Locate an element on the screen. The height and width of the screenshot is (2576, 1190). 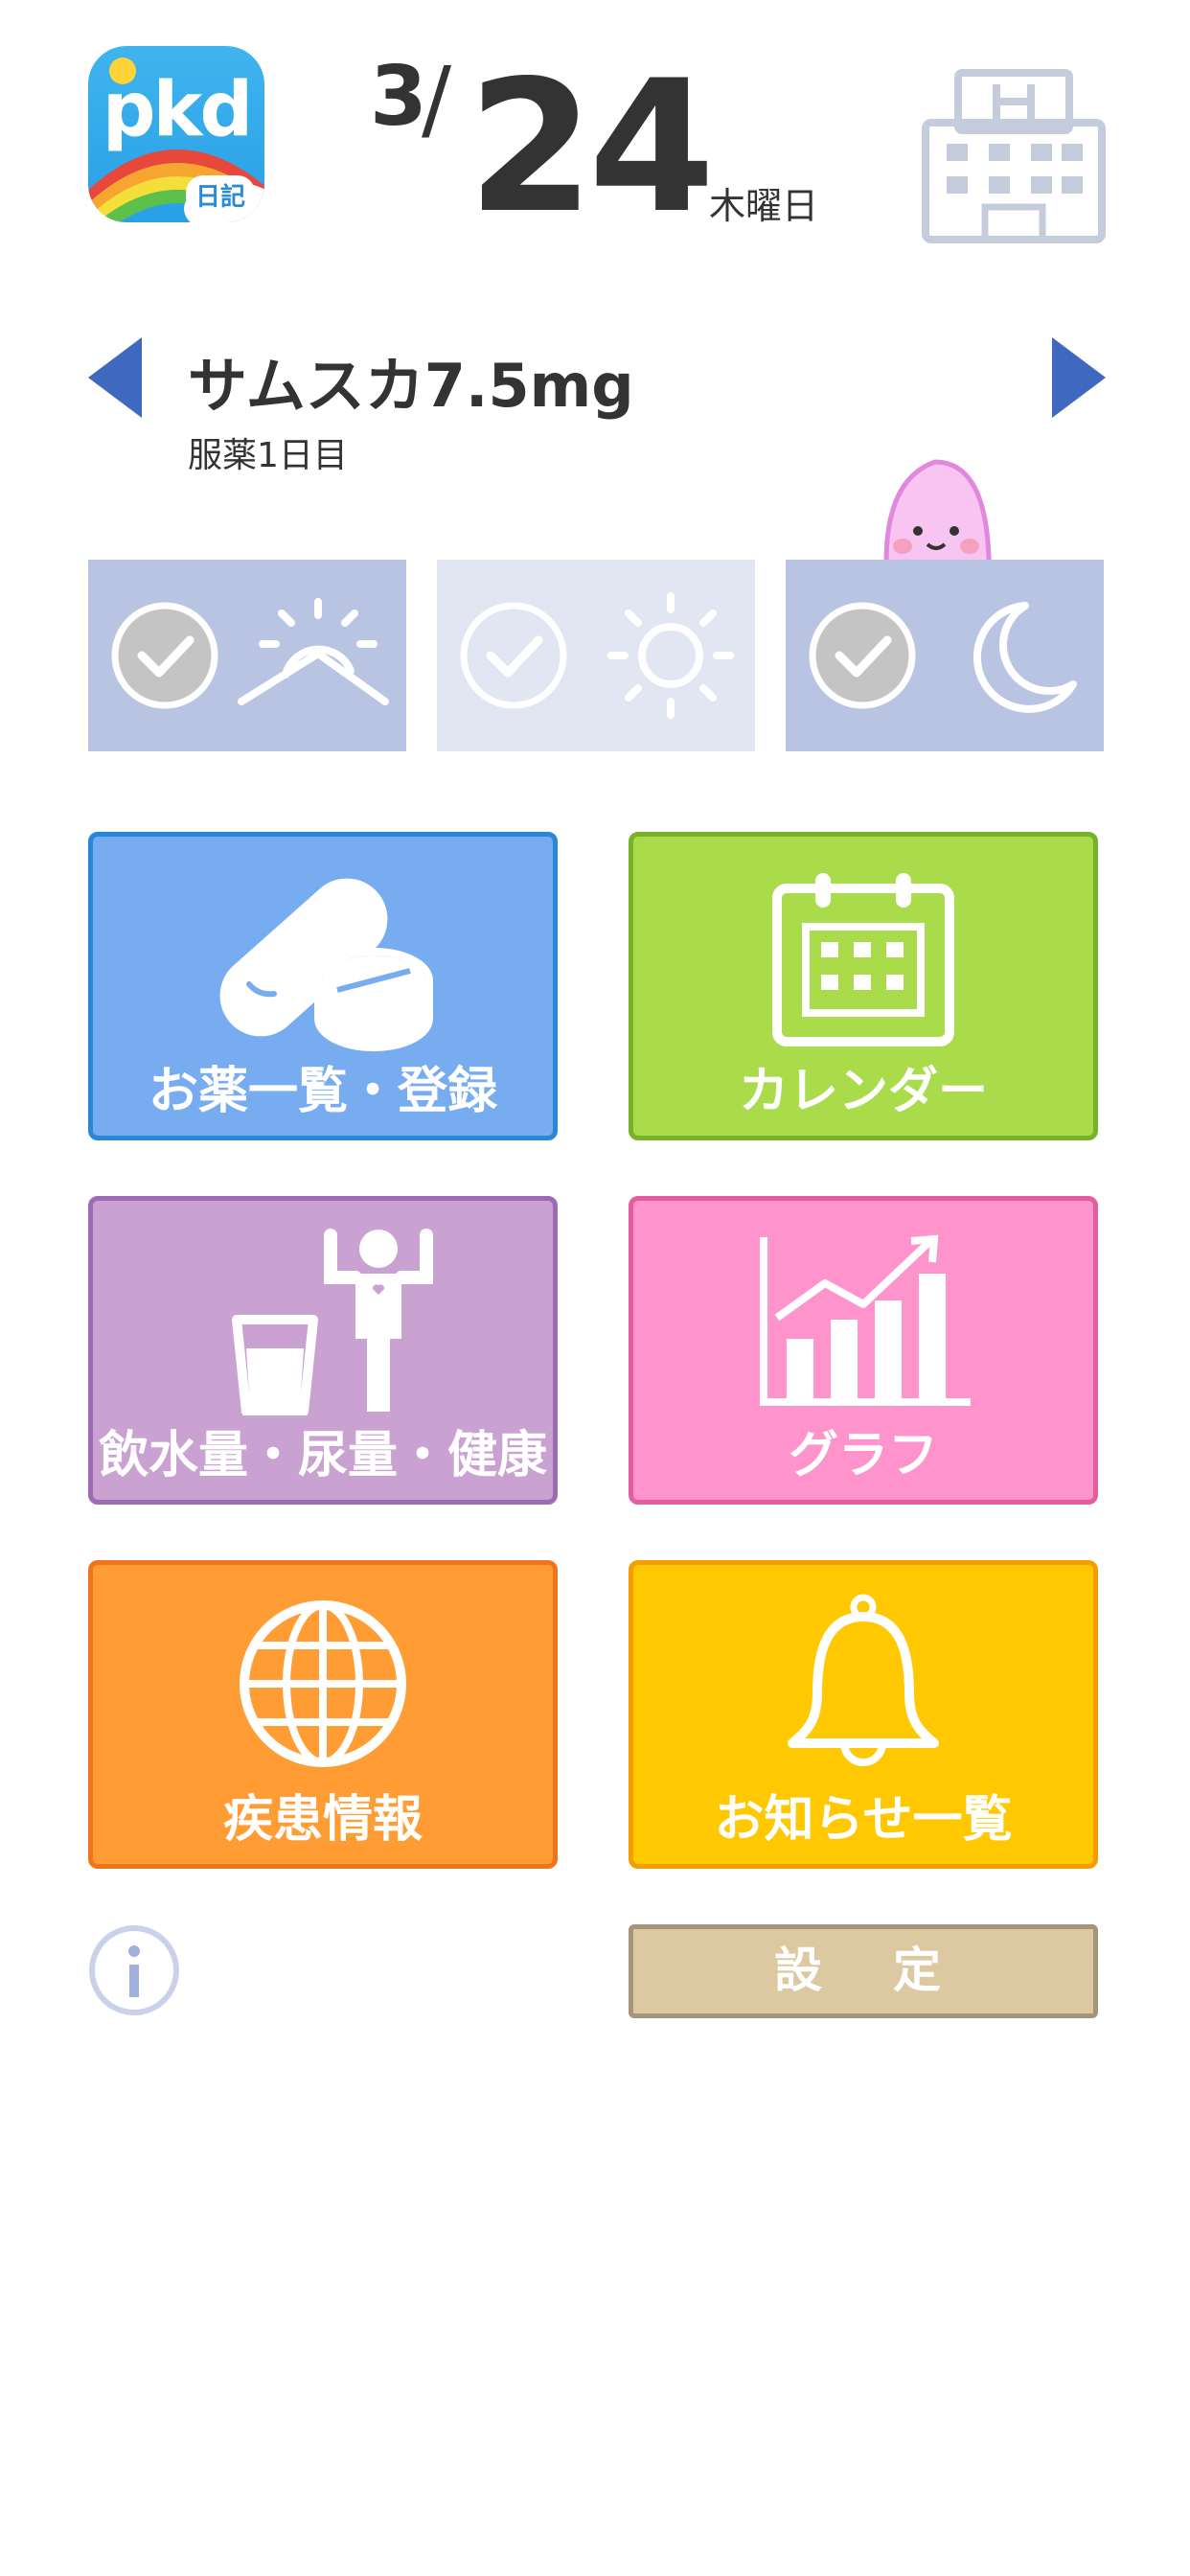
slot-morning is located at coordinates (247, 655).